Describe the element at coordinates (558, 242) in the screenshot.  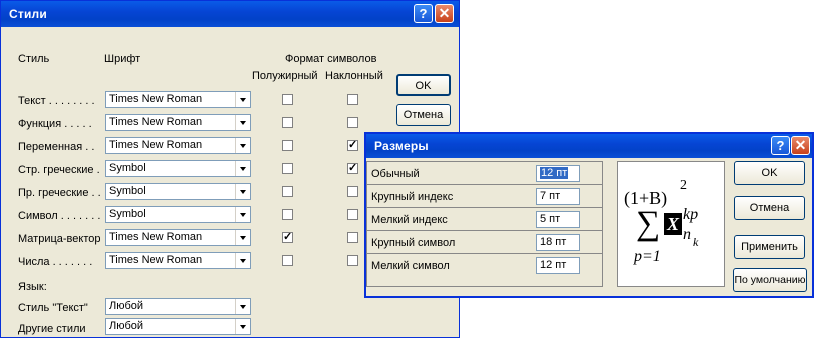
I see `size-input: 18 пт` at that location.